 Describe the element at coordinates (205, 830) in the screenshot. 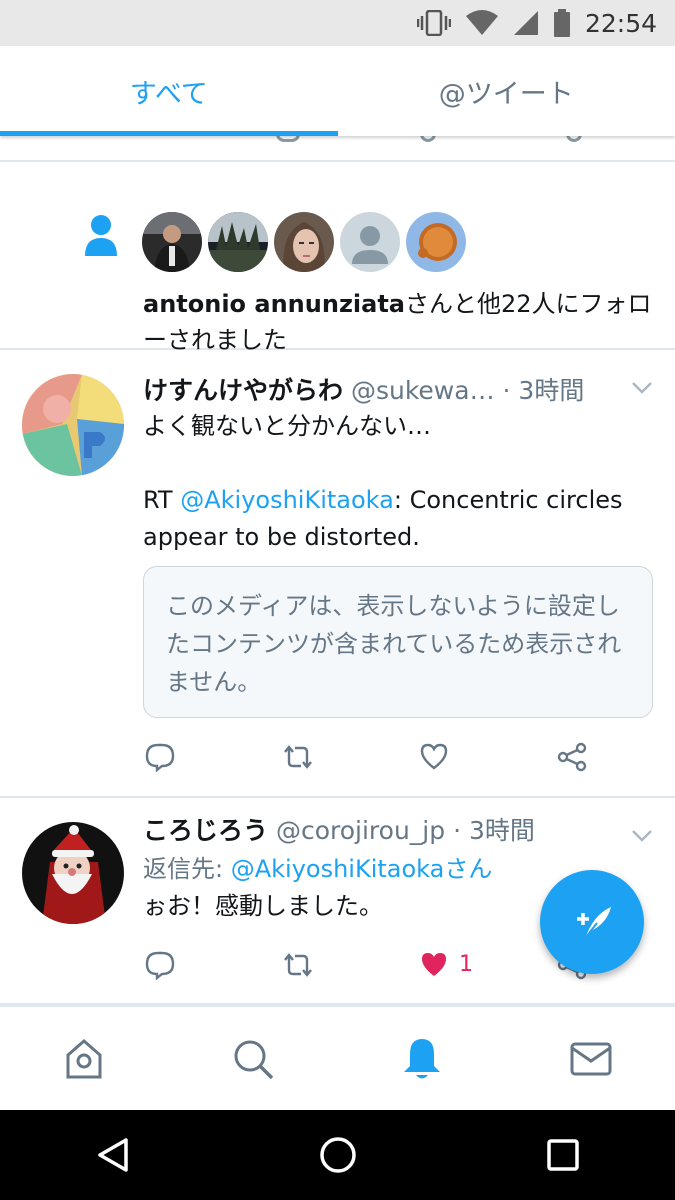

I see `tweet-author-name: ころじろう` at that location.